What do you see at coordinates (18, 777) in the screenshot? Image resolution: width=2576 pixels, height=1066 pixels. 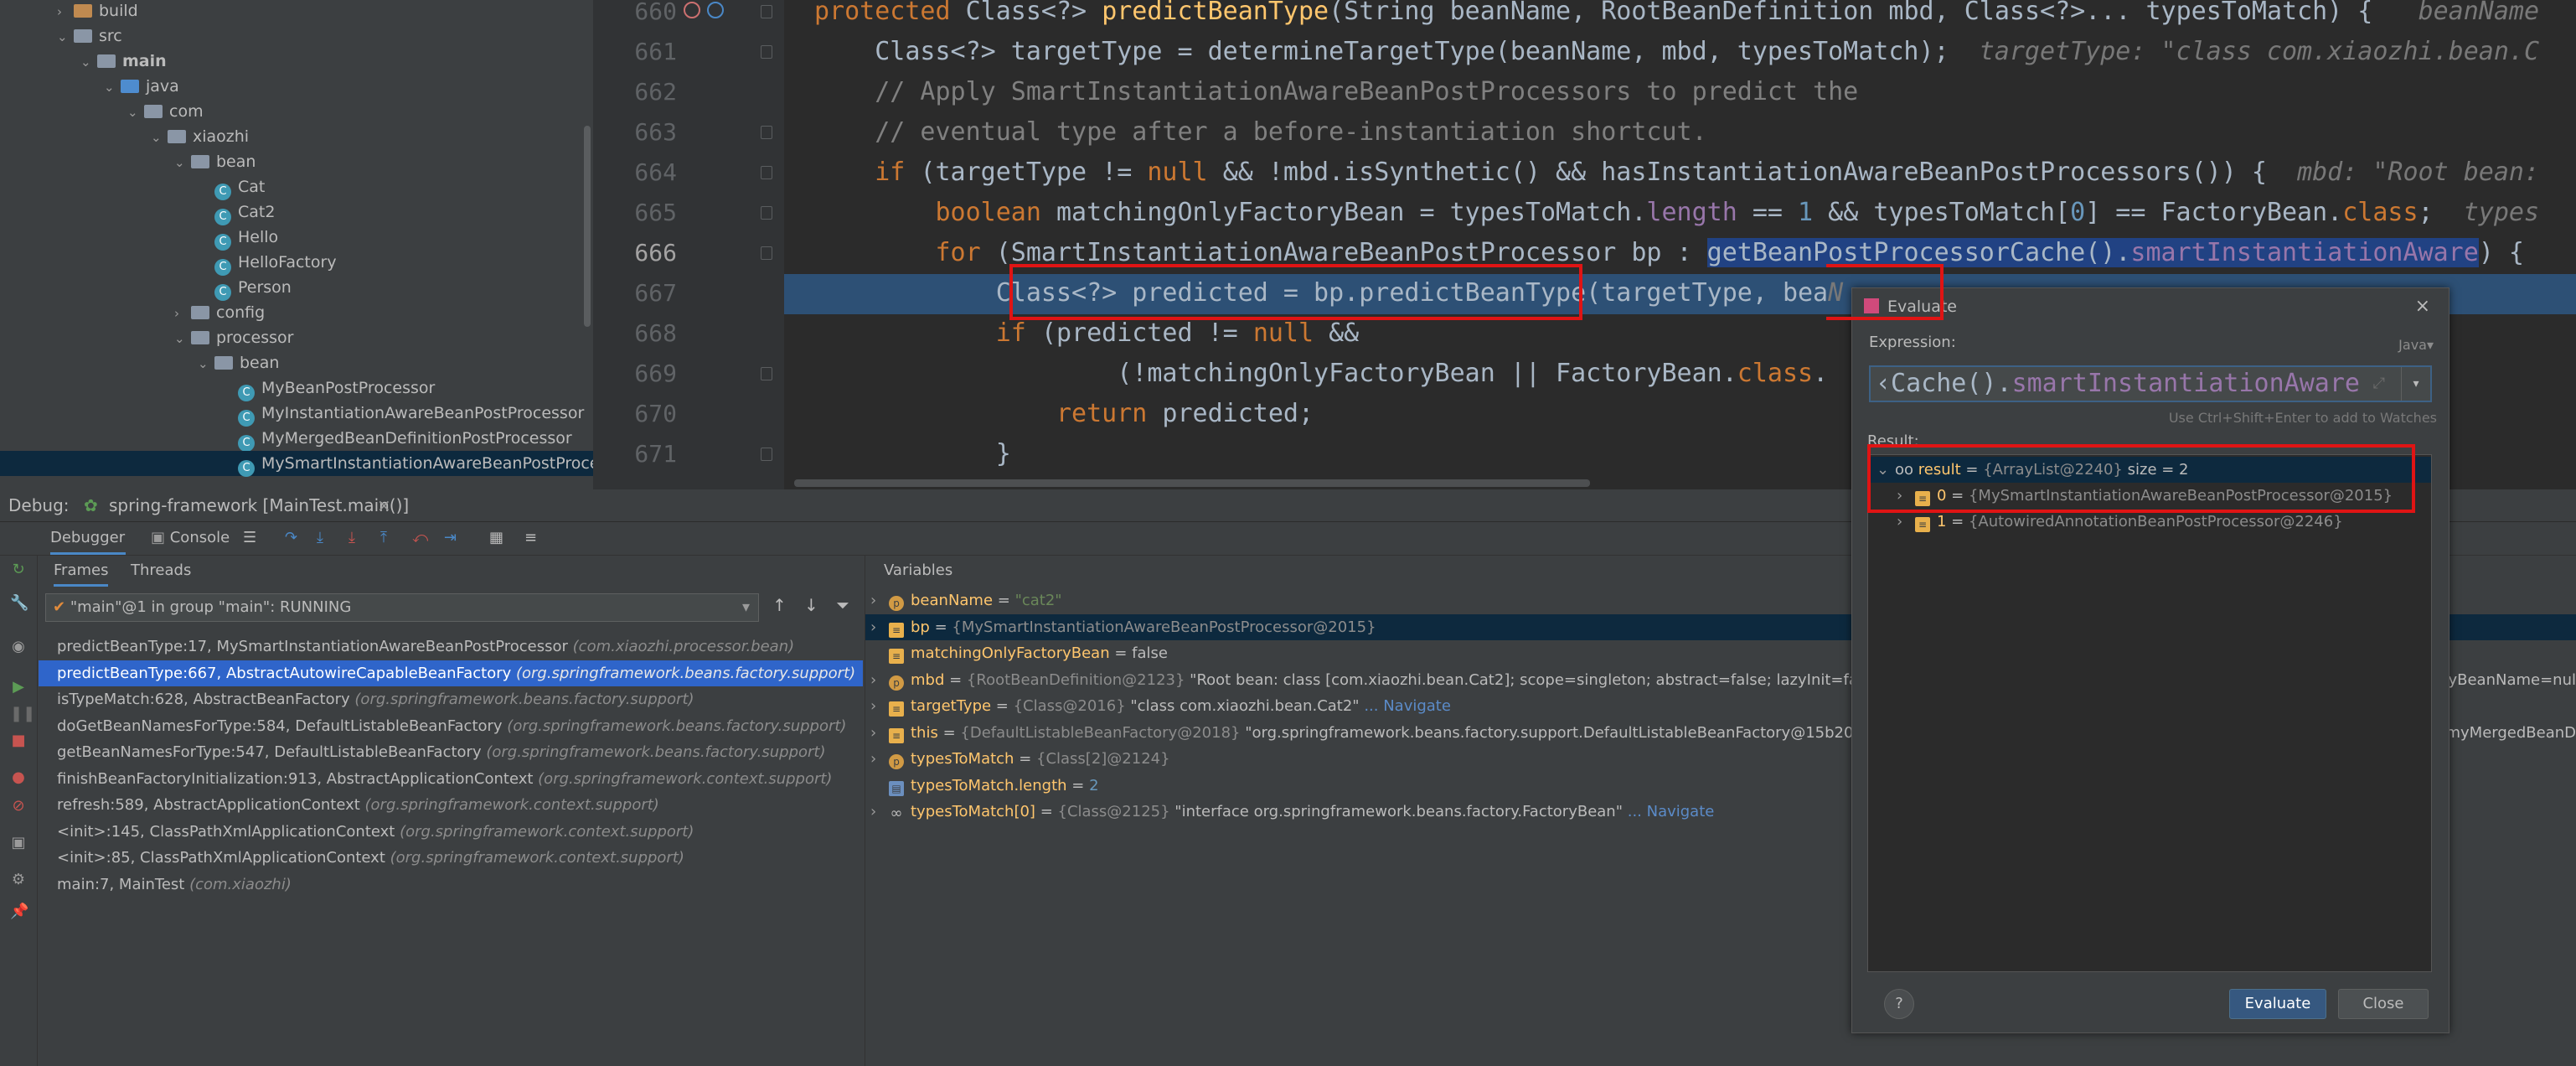 I see `breakpoints-icon: ●` at bounding box center [18, 777].